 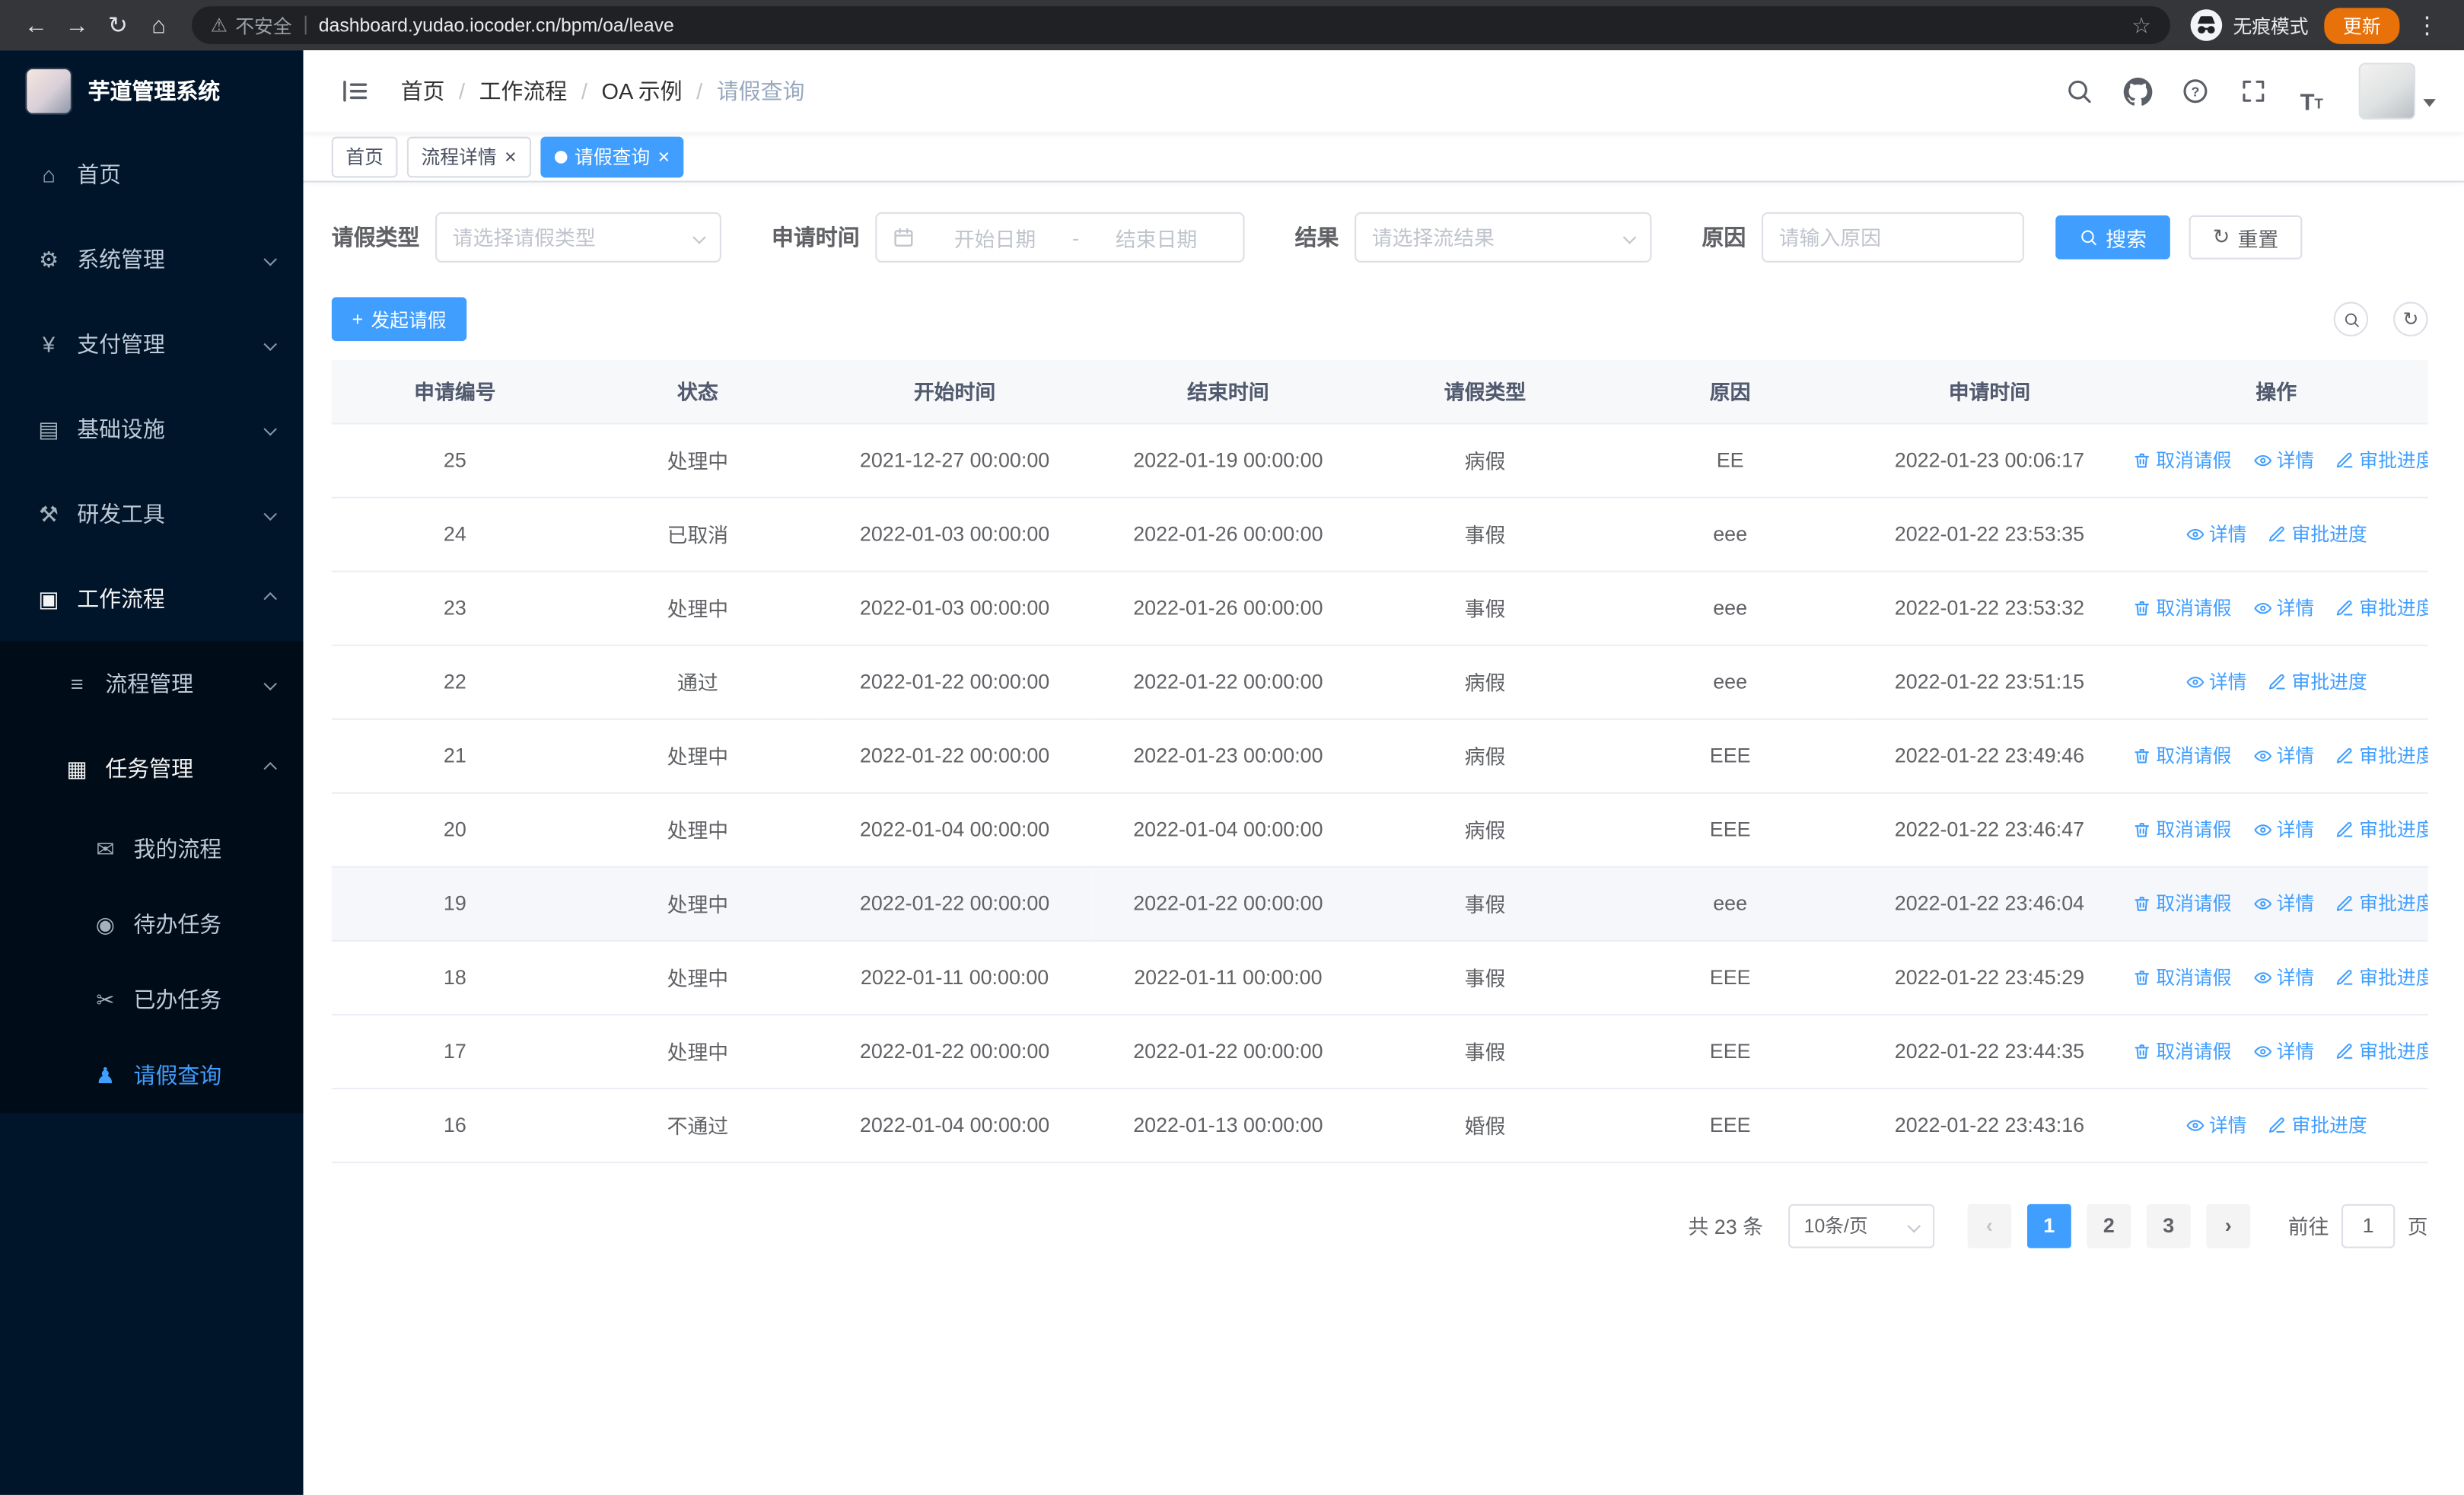 What do you see at coordinates (1990, 1051) in the screenshot?
I see `cell-apply-time: 2022-01-22 23:44:35` at bounding box center [1990, 1051].